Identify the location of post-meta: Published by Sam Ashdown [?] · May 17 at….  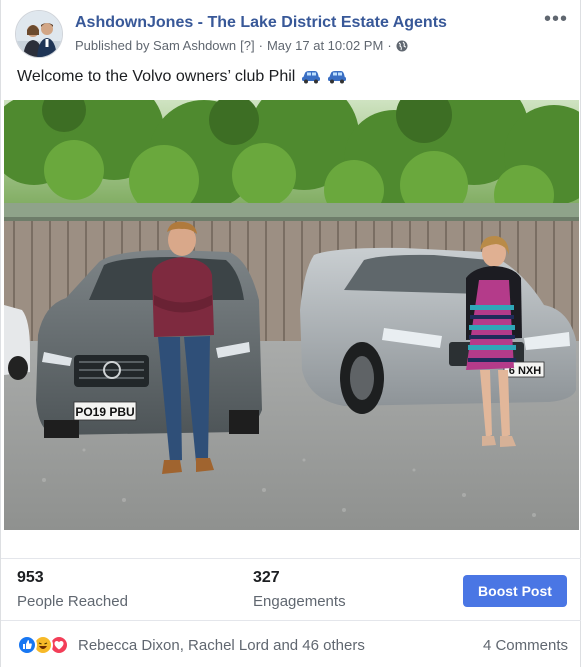
(241, 45).